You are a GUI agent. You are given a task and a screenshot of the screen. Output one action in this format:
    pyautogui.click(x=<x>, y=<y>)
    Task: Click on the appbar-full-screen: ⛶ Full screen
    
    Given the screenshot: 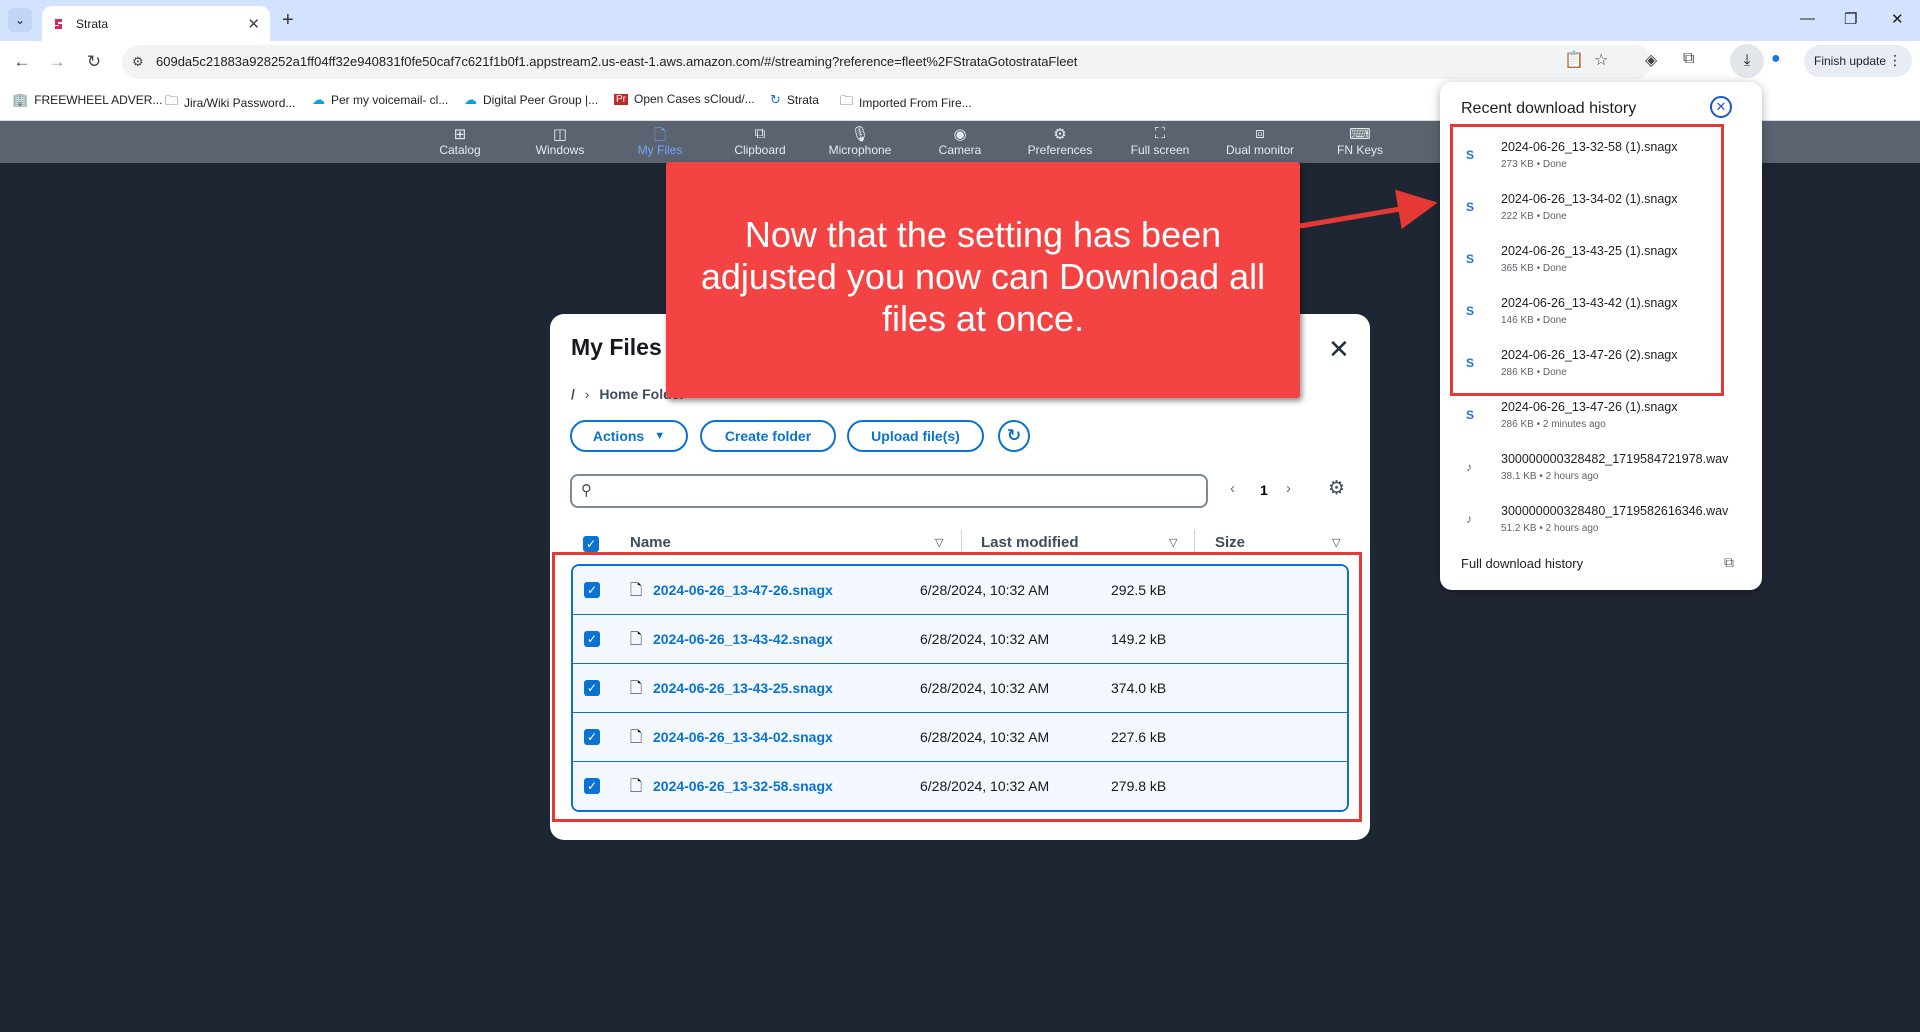 What is the action you would take?
    pyautogui.click(x=1160, y=141)
    